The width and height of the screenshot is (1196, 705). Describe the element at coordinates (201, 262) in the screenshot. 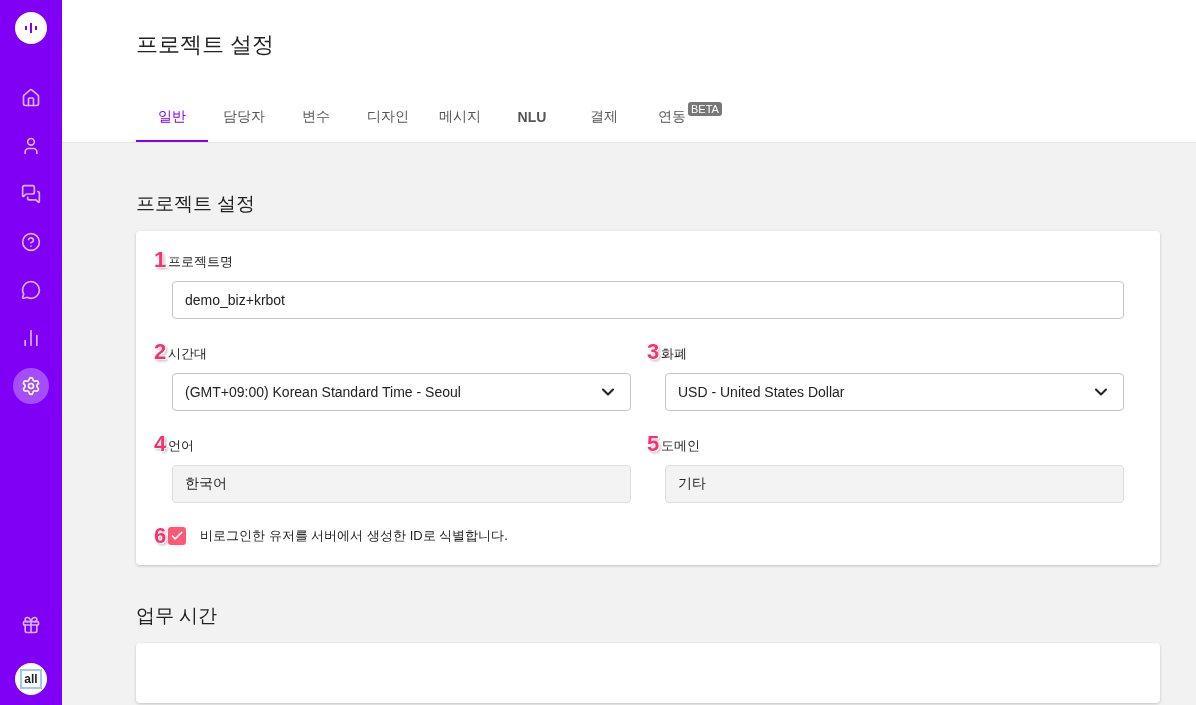

I see `field-label: 프로젝트명` at that location.